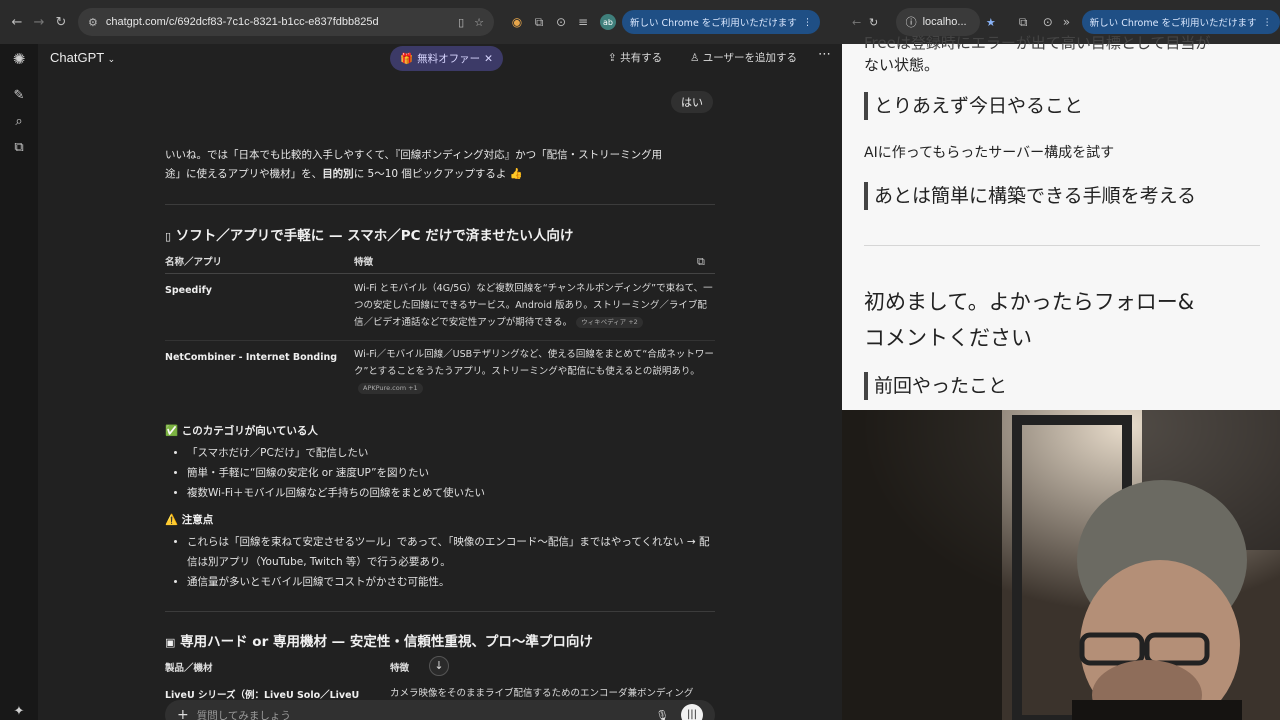 The image size is (1280, 720). What do you see at coordinates (1066, 22) in the screenshot?
I see `chevrons-icon: »` at bounding box center [1066, 22].